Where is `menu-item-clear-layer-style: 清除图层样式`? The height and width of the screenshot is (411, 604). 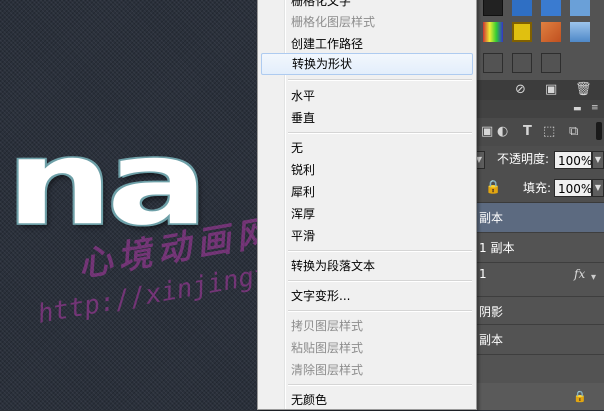 menu-item-clear-layer-style: 清除图层样式 is located at coordinates (367, 370).